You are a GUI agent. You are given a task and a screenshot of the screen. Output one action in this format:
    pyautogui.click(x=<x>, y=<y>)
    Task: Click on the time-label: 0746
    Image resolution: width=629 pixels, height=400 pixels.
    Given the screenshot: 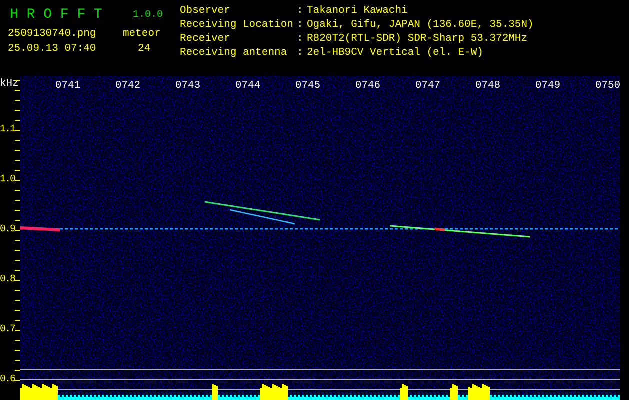 What is the action you would take?
    pyautogui.click(x=368, y=86)
    